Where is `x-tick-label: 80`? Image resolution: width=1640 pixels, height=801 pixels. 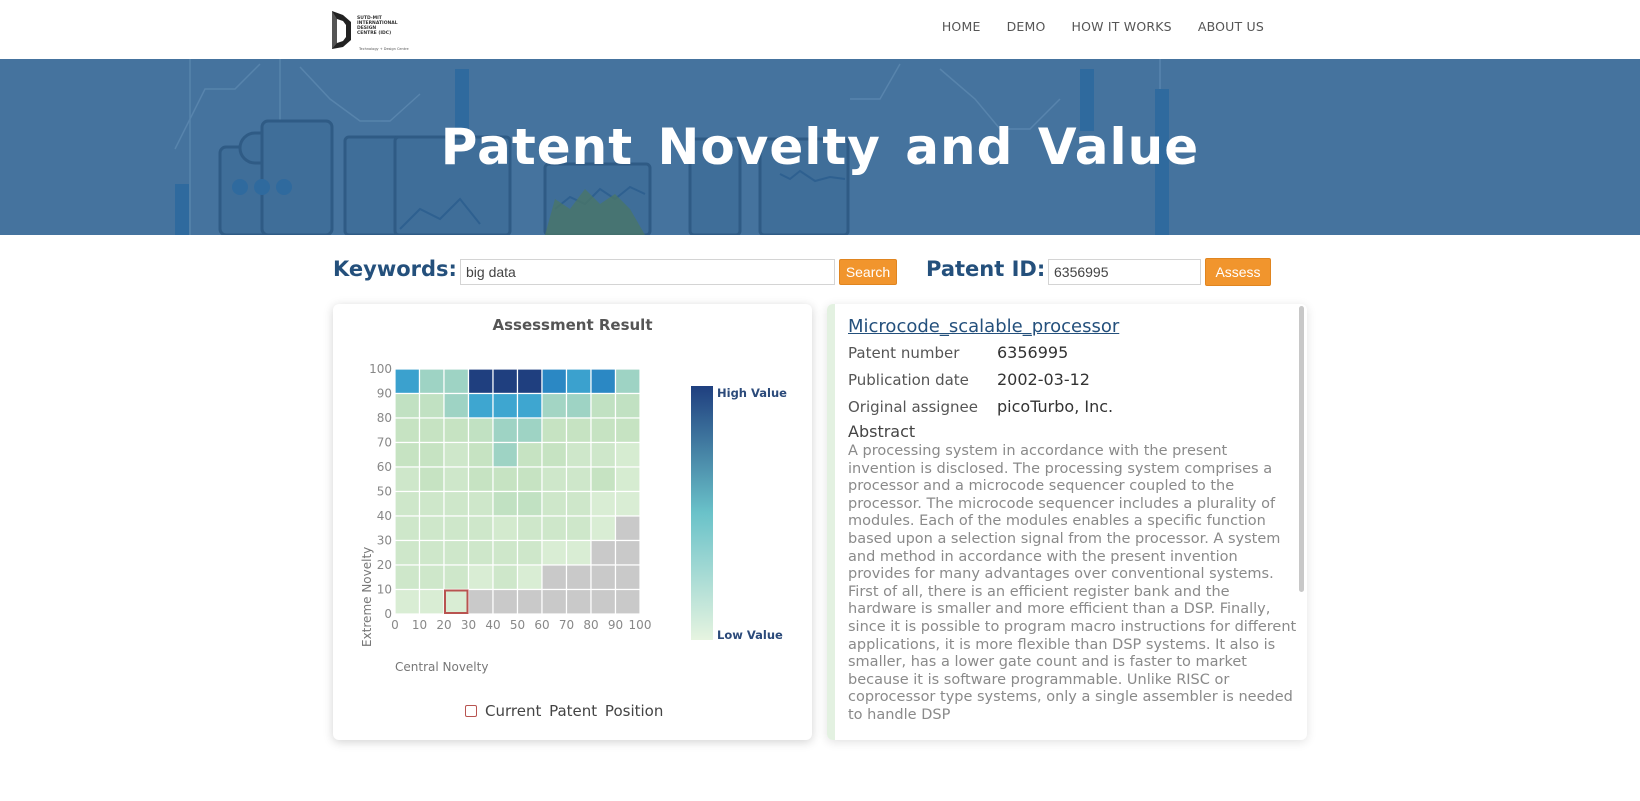 x-tick-label: 80 is located at coordinates (590, 625).